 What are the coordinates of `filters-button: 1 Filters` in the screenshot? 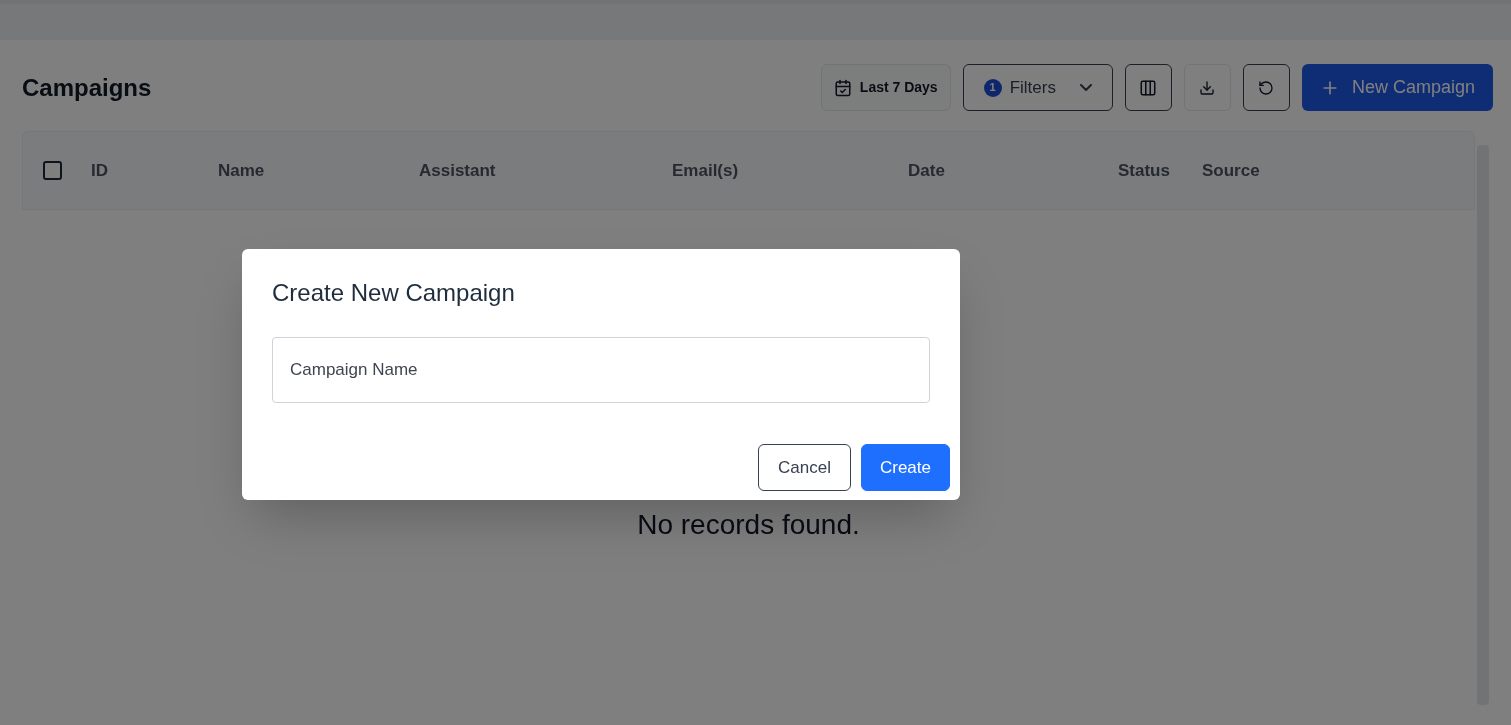 It's located at (1037, 87).